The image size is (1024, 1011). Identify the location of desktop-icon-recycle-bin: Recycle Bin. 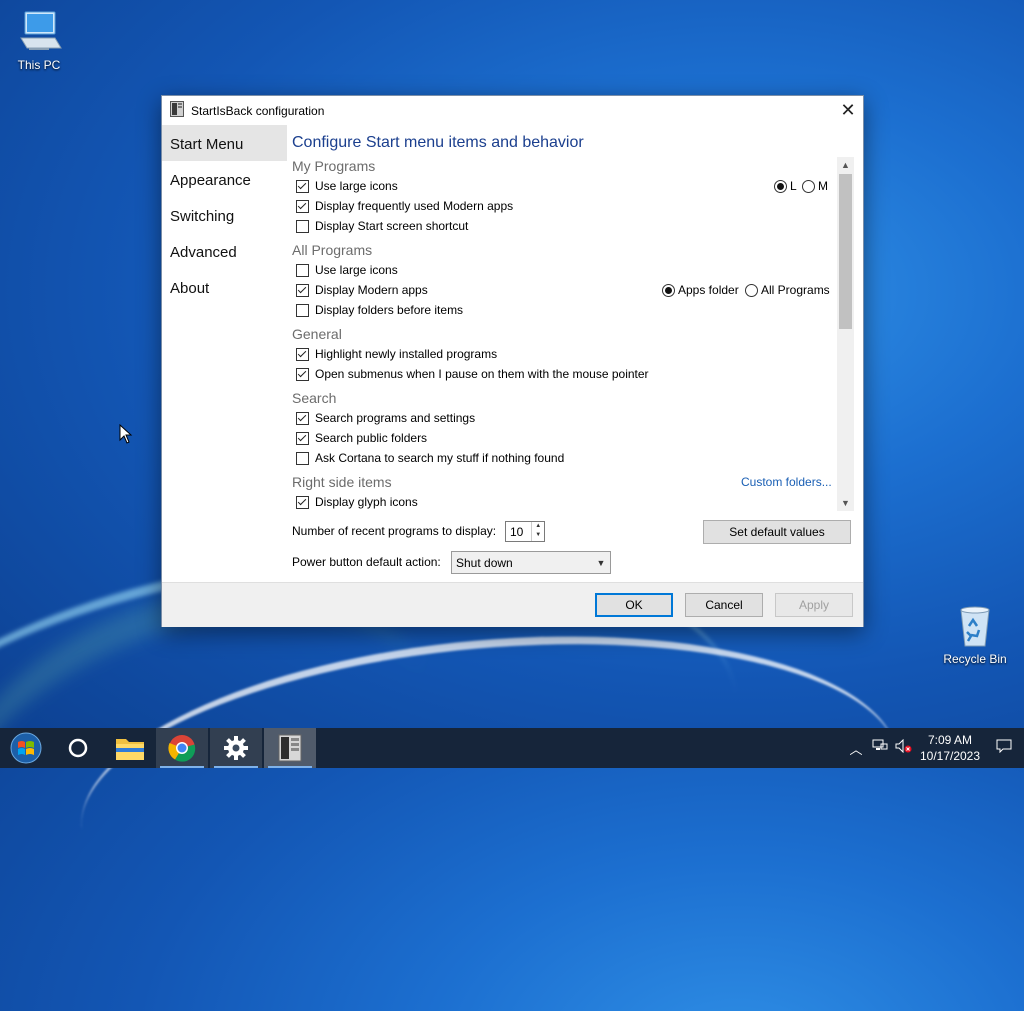
(975, 634).